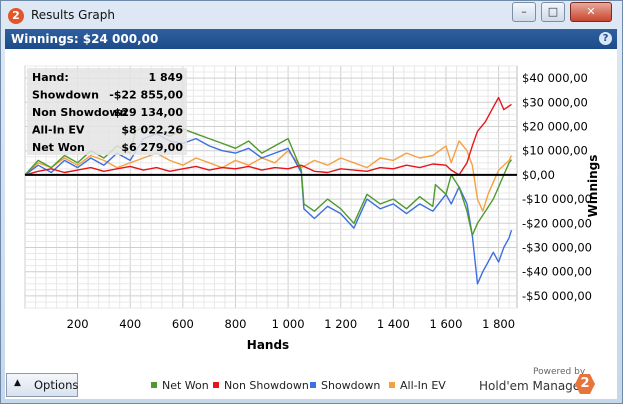 The width and height of the screenshot is (623, 404). I want to click on powered-by-text: Powered by, so click(559, 372).